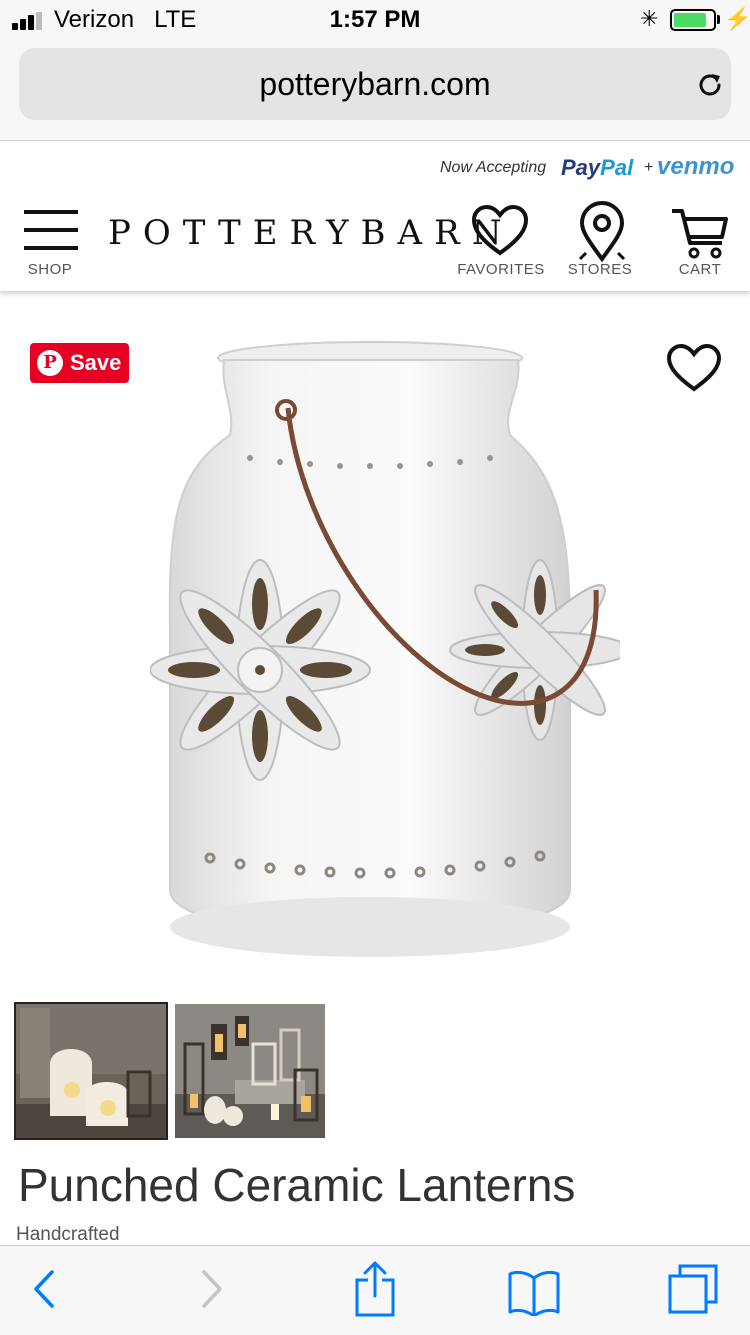 The height and width of the screenshot is (1335, 750). Describe the element at coordinates (602, 232) in the screenshot. I see `location-pin-icon` at that location.